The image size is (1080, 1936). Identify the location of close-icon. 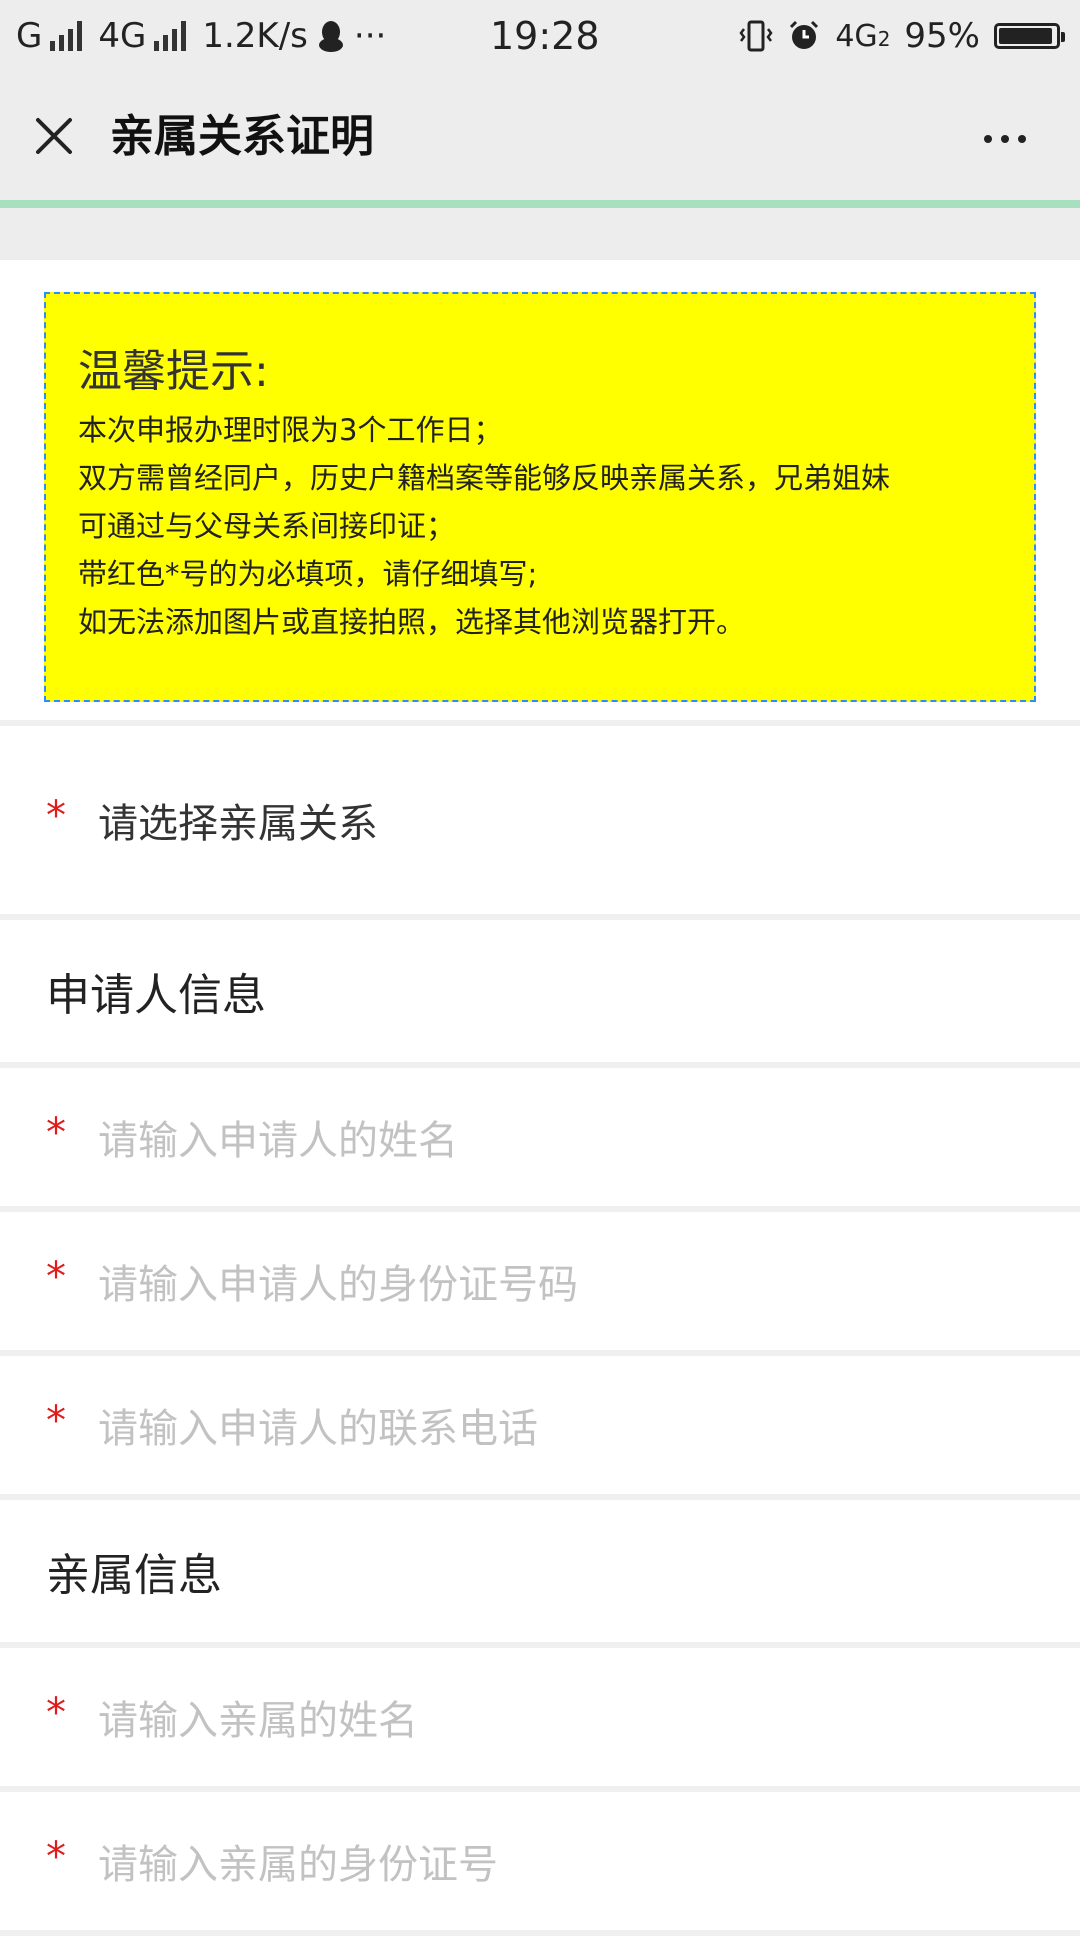
(54, 136).